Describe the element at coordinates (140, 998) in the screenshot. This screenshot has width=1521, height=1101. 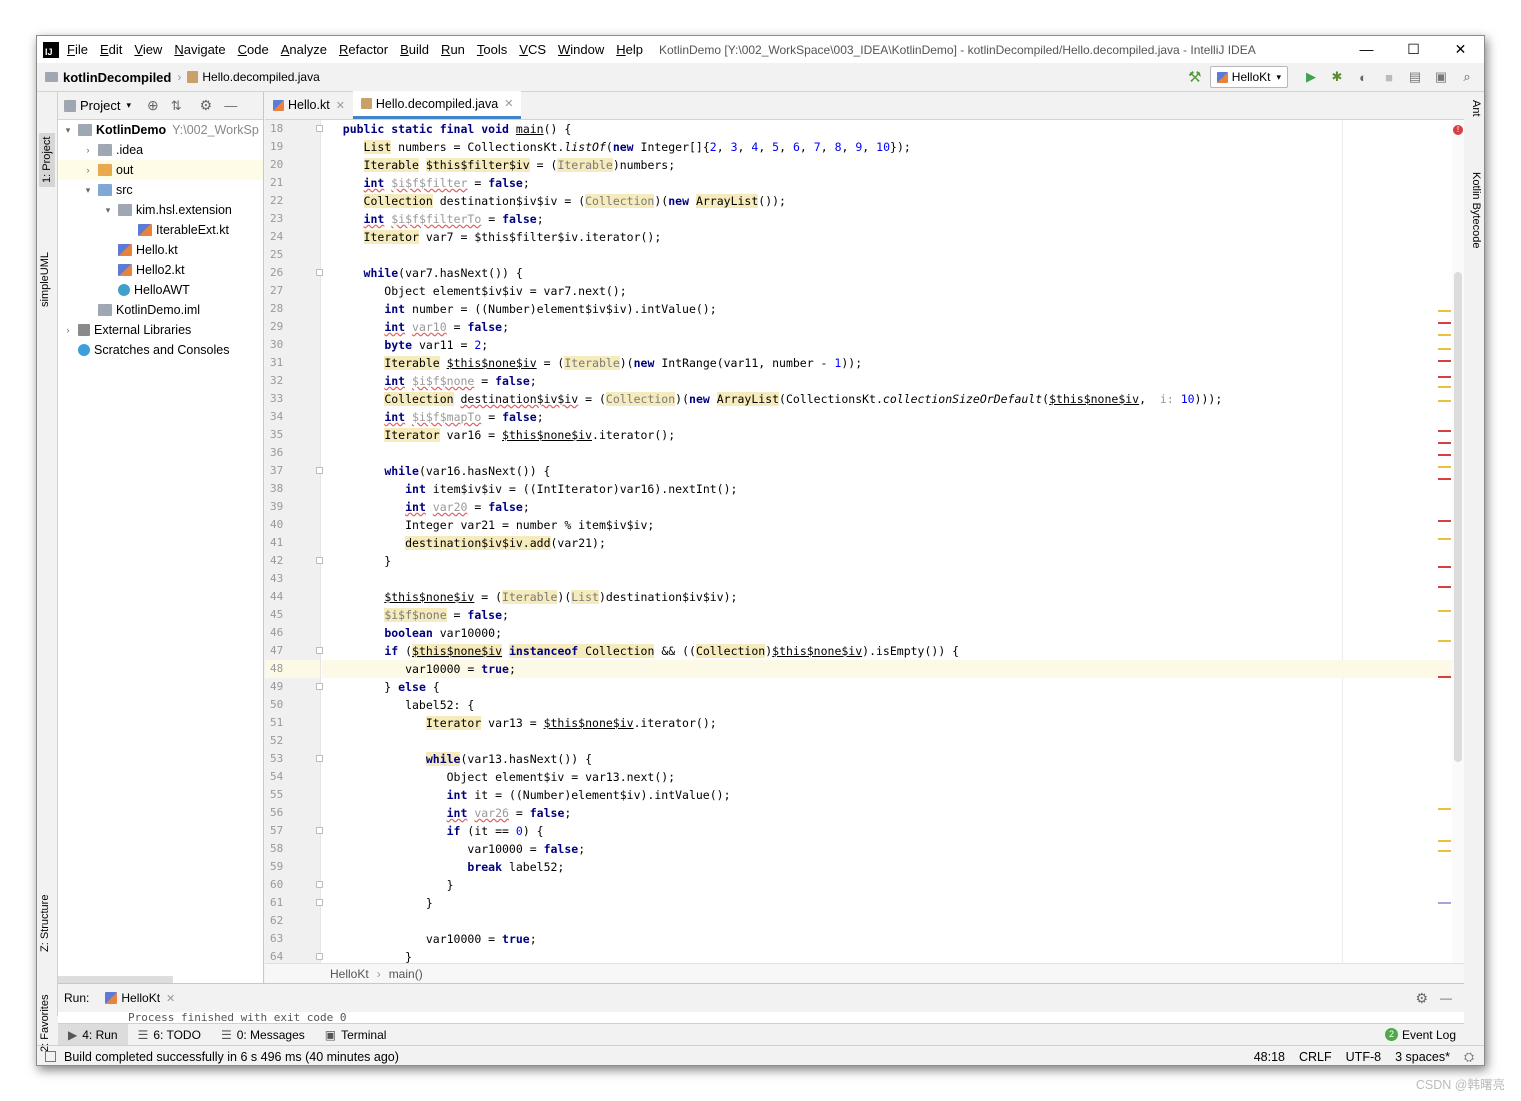
I see `run-tab-label: HelloKt` at that location.